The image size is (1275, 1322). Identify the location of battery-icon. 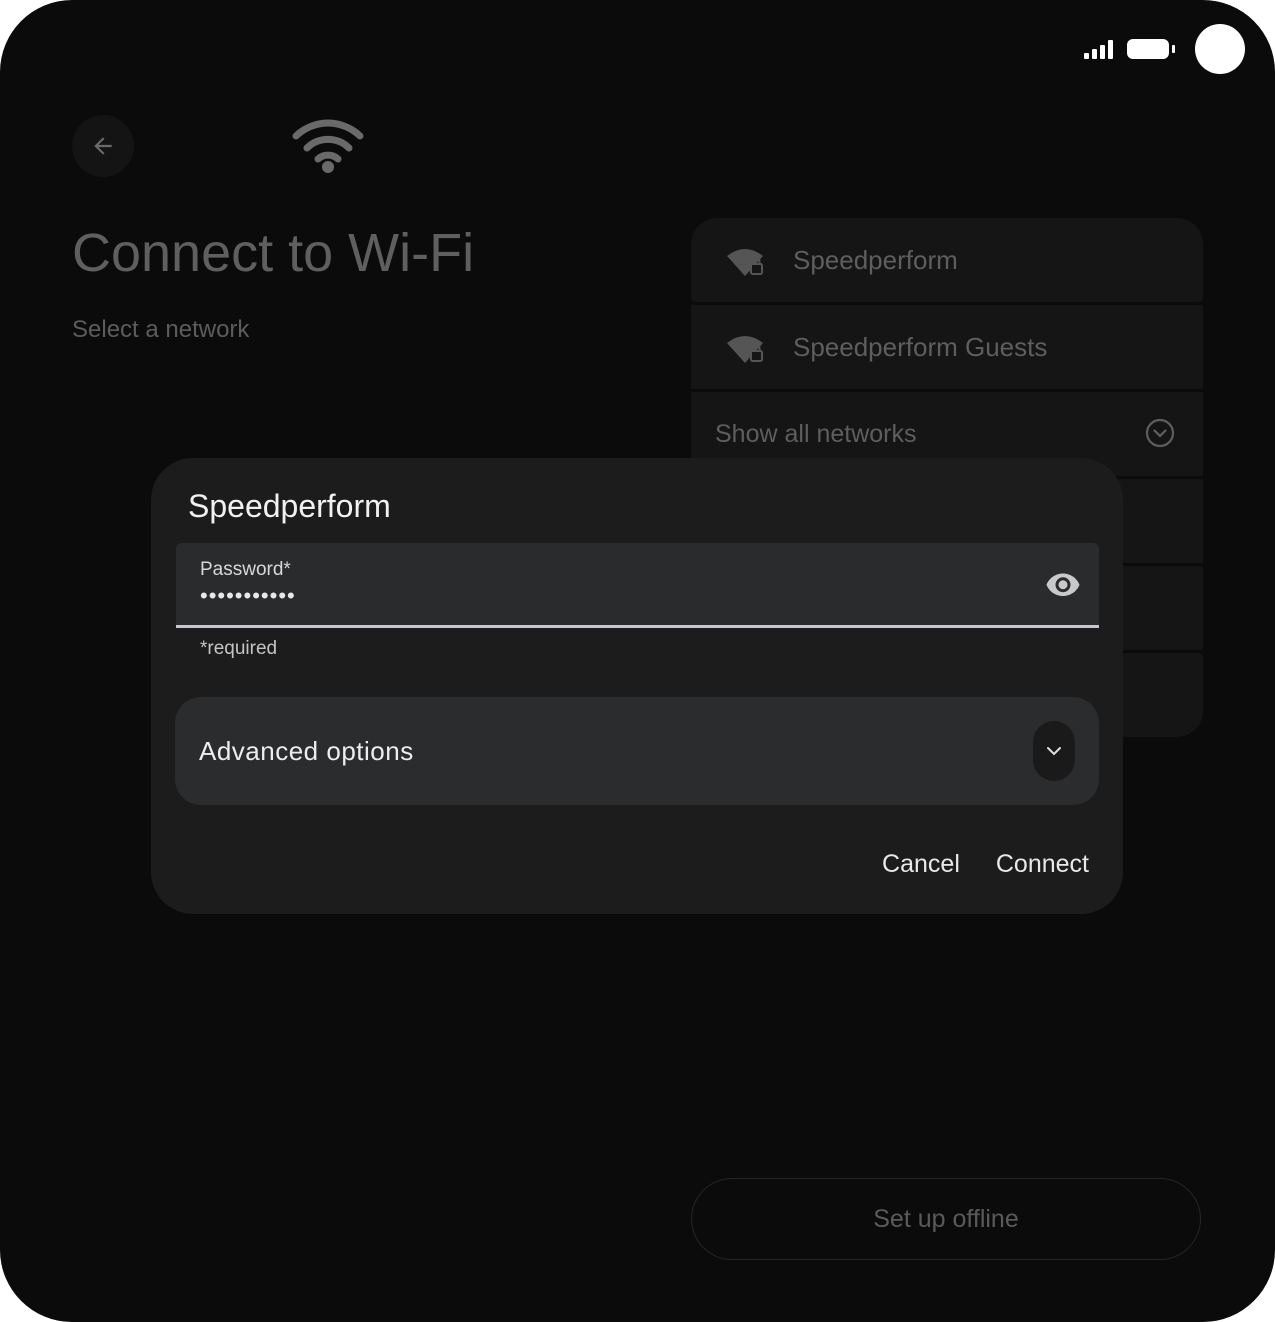
(1151, 49).